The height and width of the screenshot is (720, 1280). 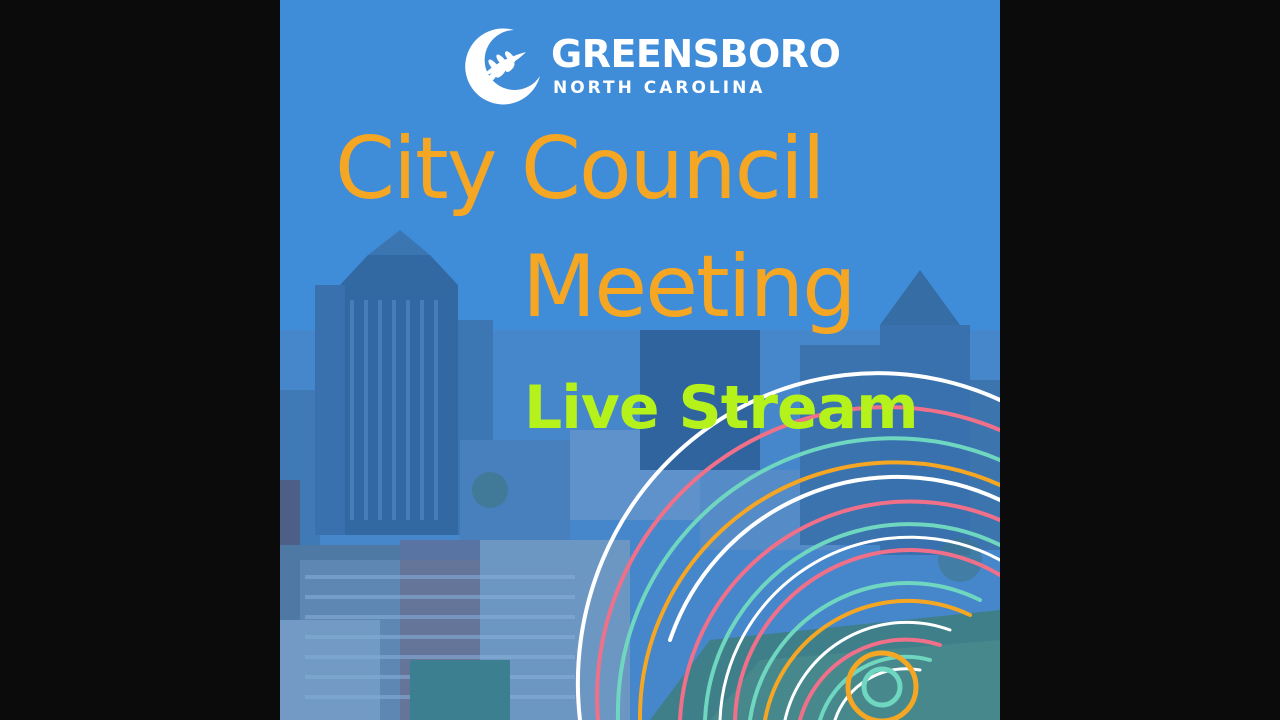 What do you see at coordinates (696, 54) in the screenshot?
I see `logo-wordmark: GREENSBORO` at bounding box center [696, 54].